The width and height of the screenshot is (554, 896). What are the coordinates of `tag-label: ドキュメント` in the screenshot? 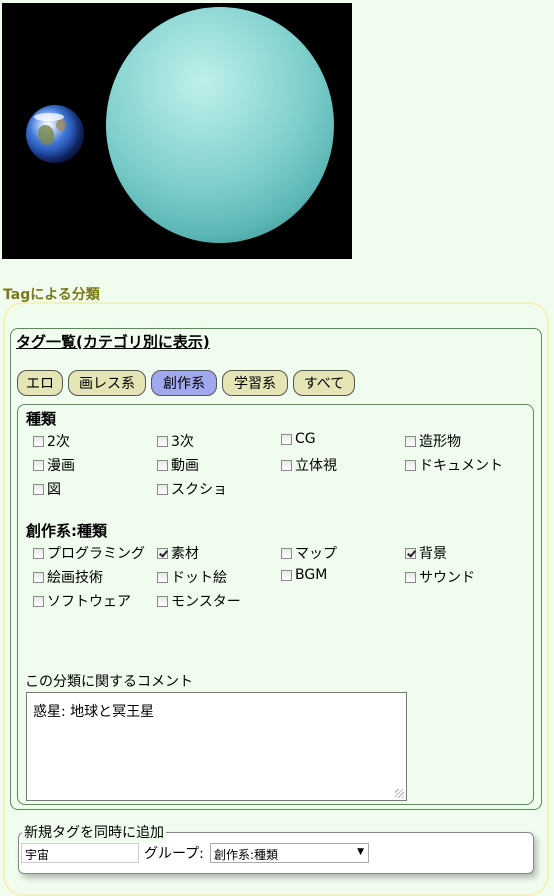 It's located at (461, 466).